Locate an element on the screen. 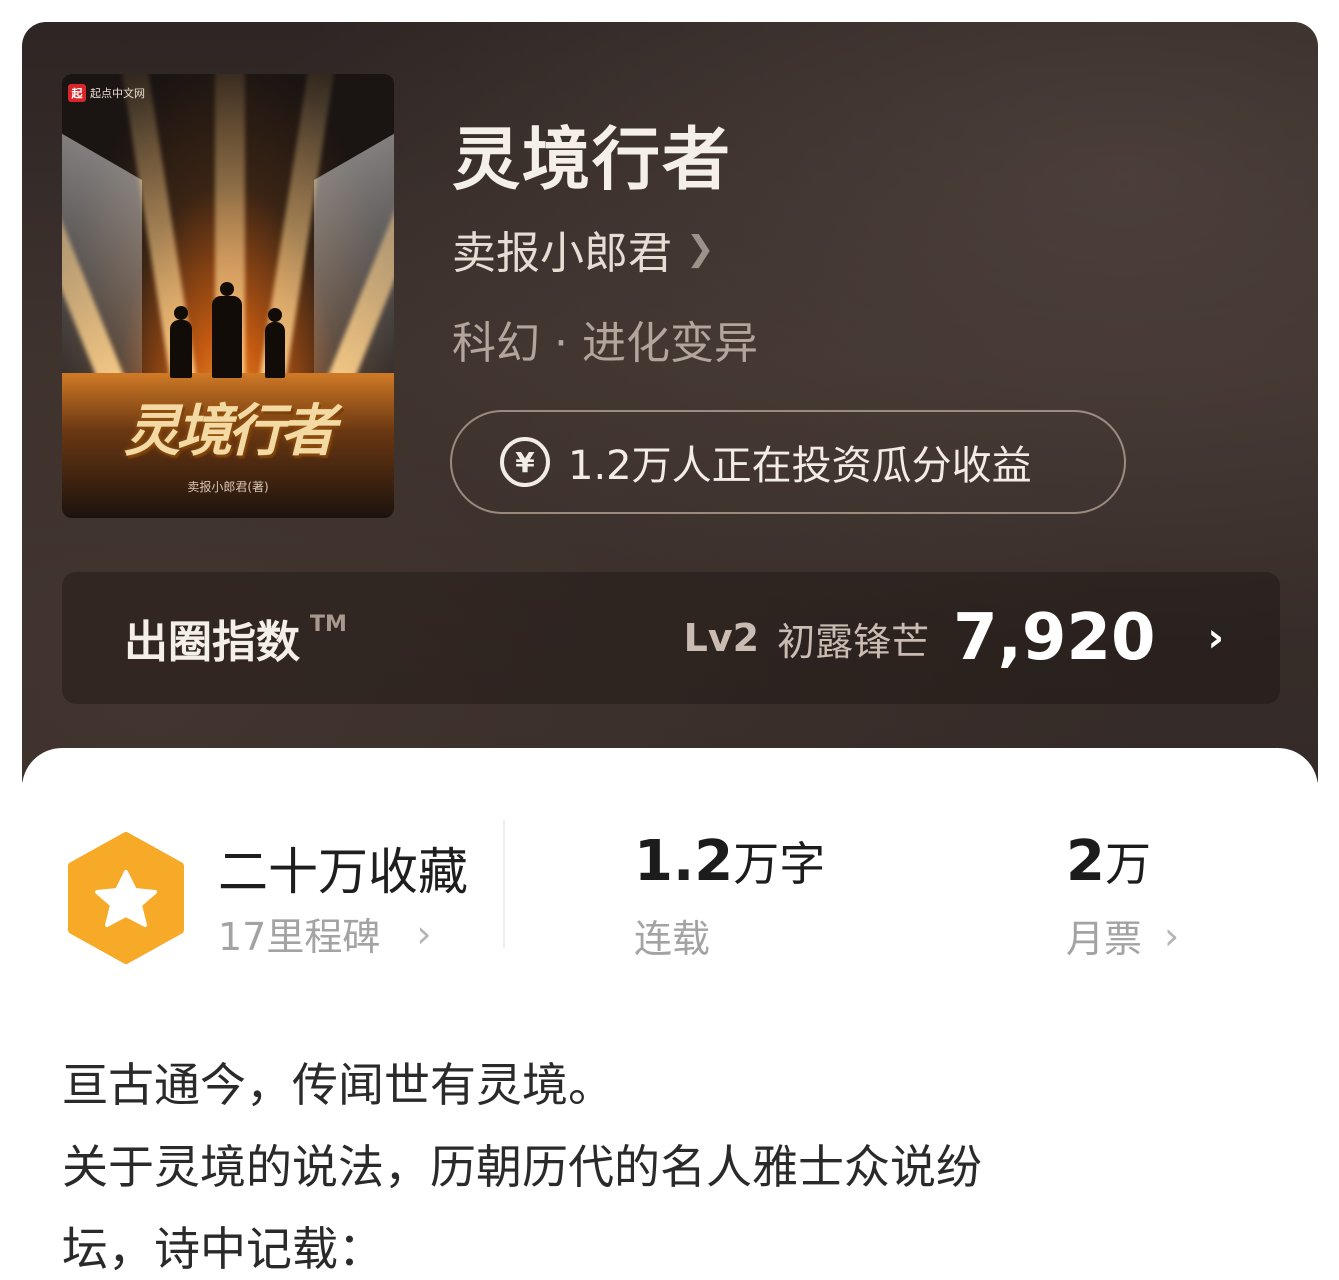  index-value-group: Lv2 初露锋芒 7,920 › is located at coordinates (954, 638).